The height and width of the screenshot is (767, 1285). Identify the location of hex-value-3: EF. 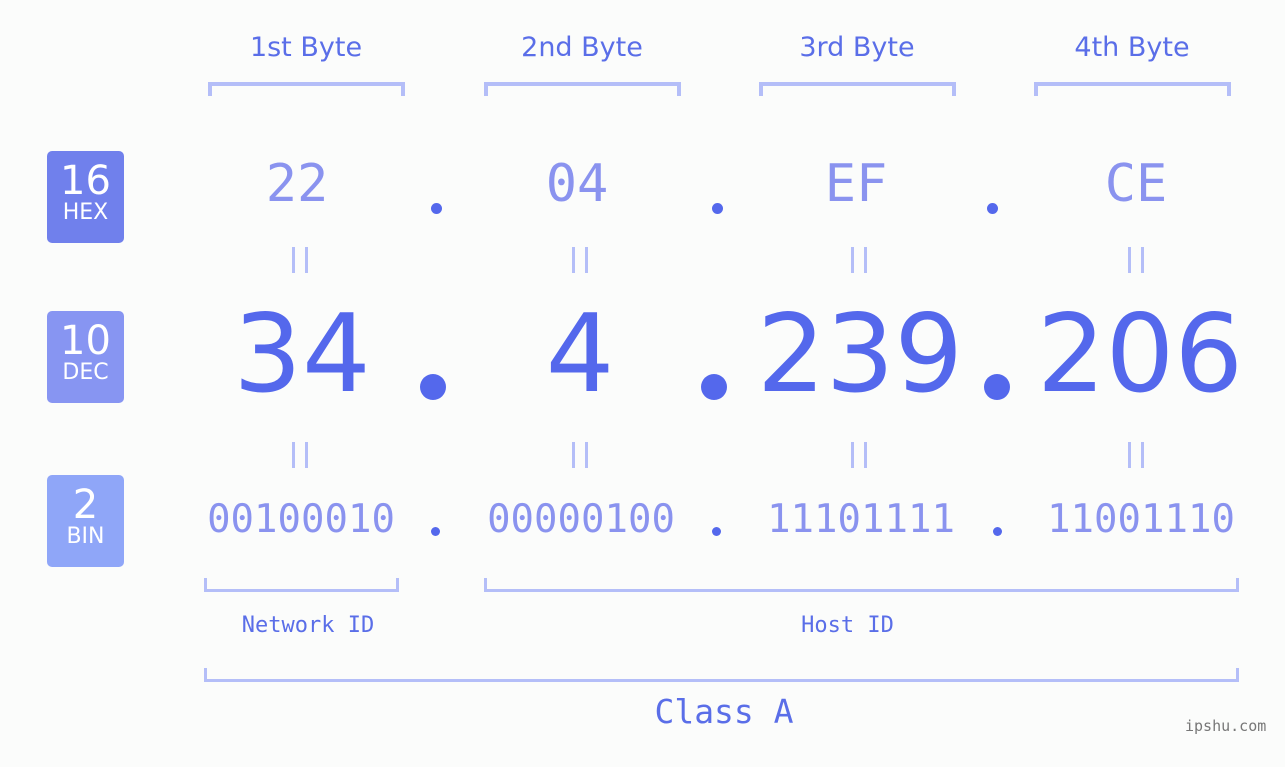
(856, 184).